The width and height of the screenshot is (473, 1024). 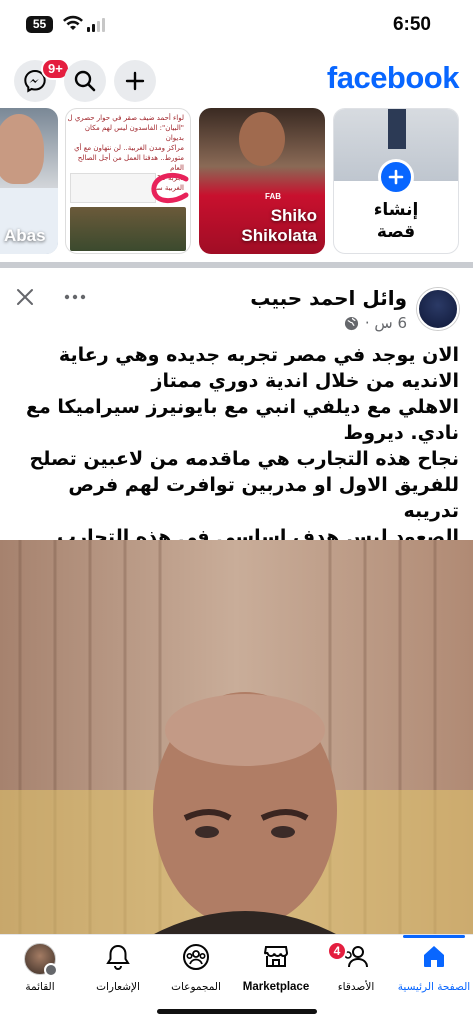 What do you see at coordinates (170, 188) in the screenshot?
I see `red-arrow-mark` at bounding box center [170, 188].